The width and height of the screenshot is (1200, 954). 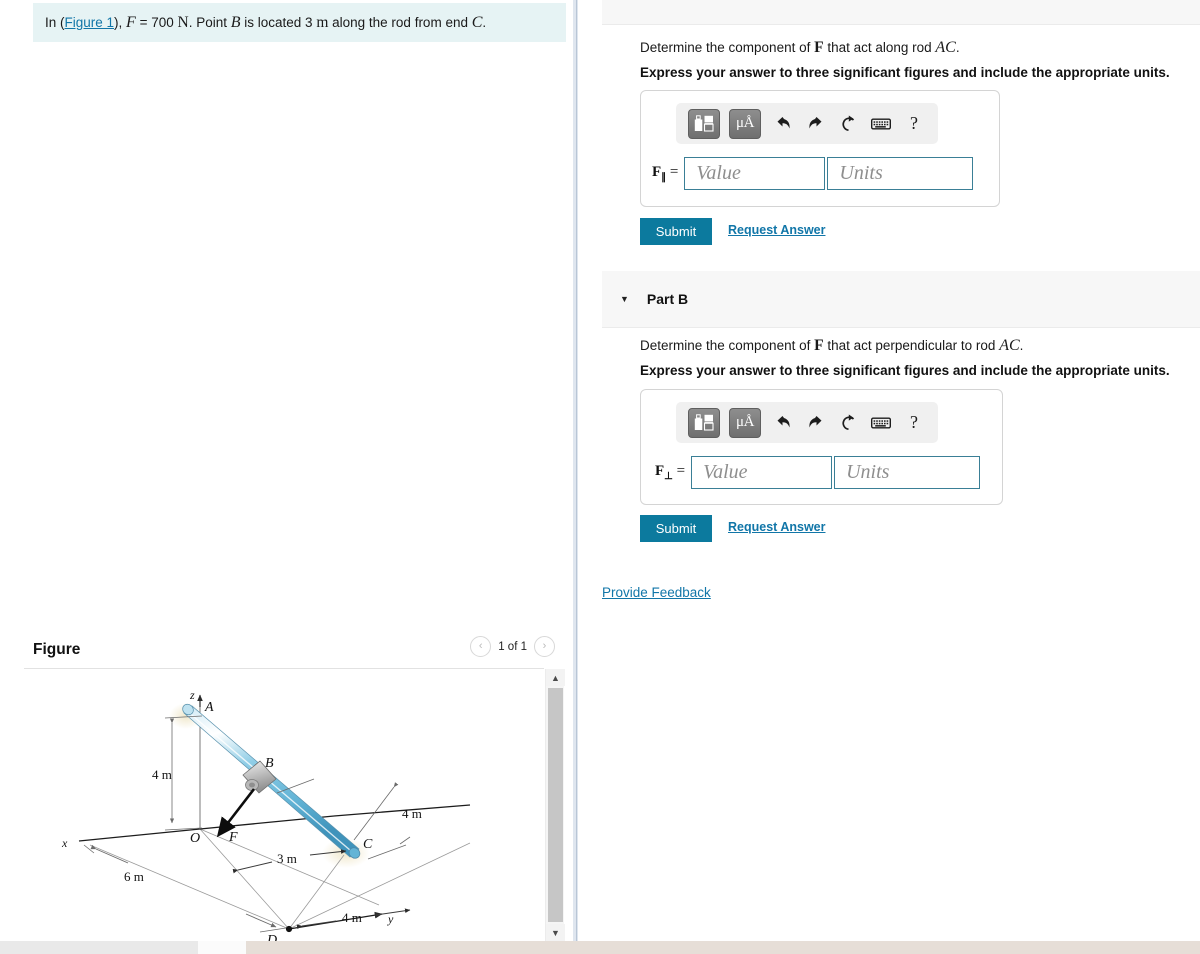 What do you see at coordinates (624, 299) in the screenshot?
I see `chevron-down-icon: ▼` at bounding box center [624, 299].